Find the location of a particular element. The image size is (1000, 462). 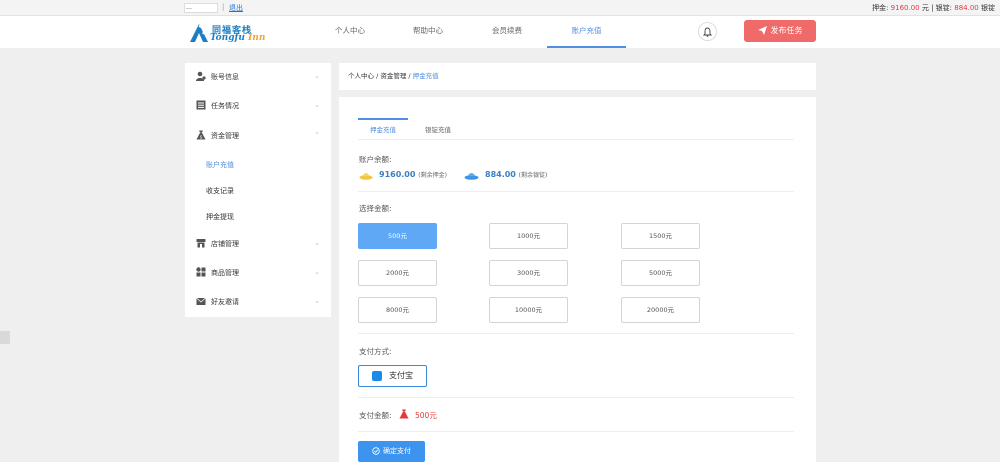

notification-button is located at coordinates (707, 31).